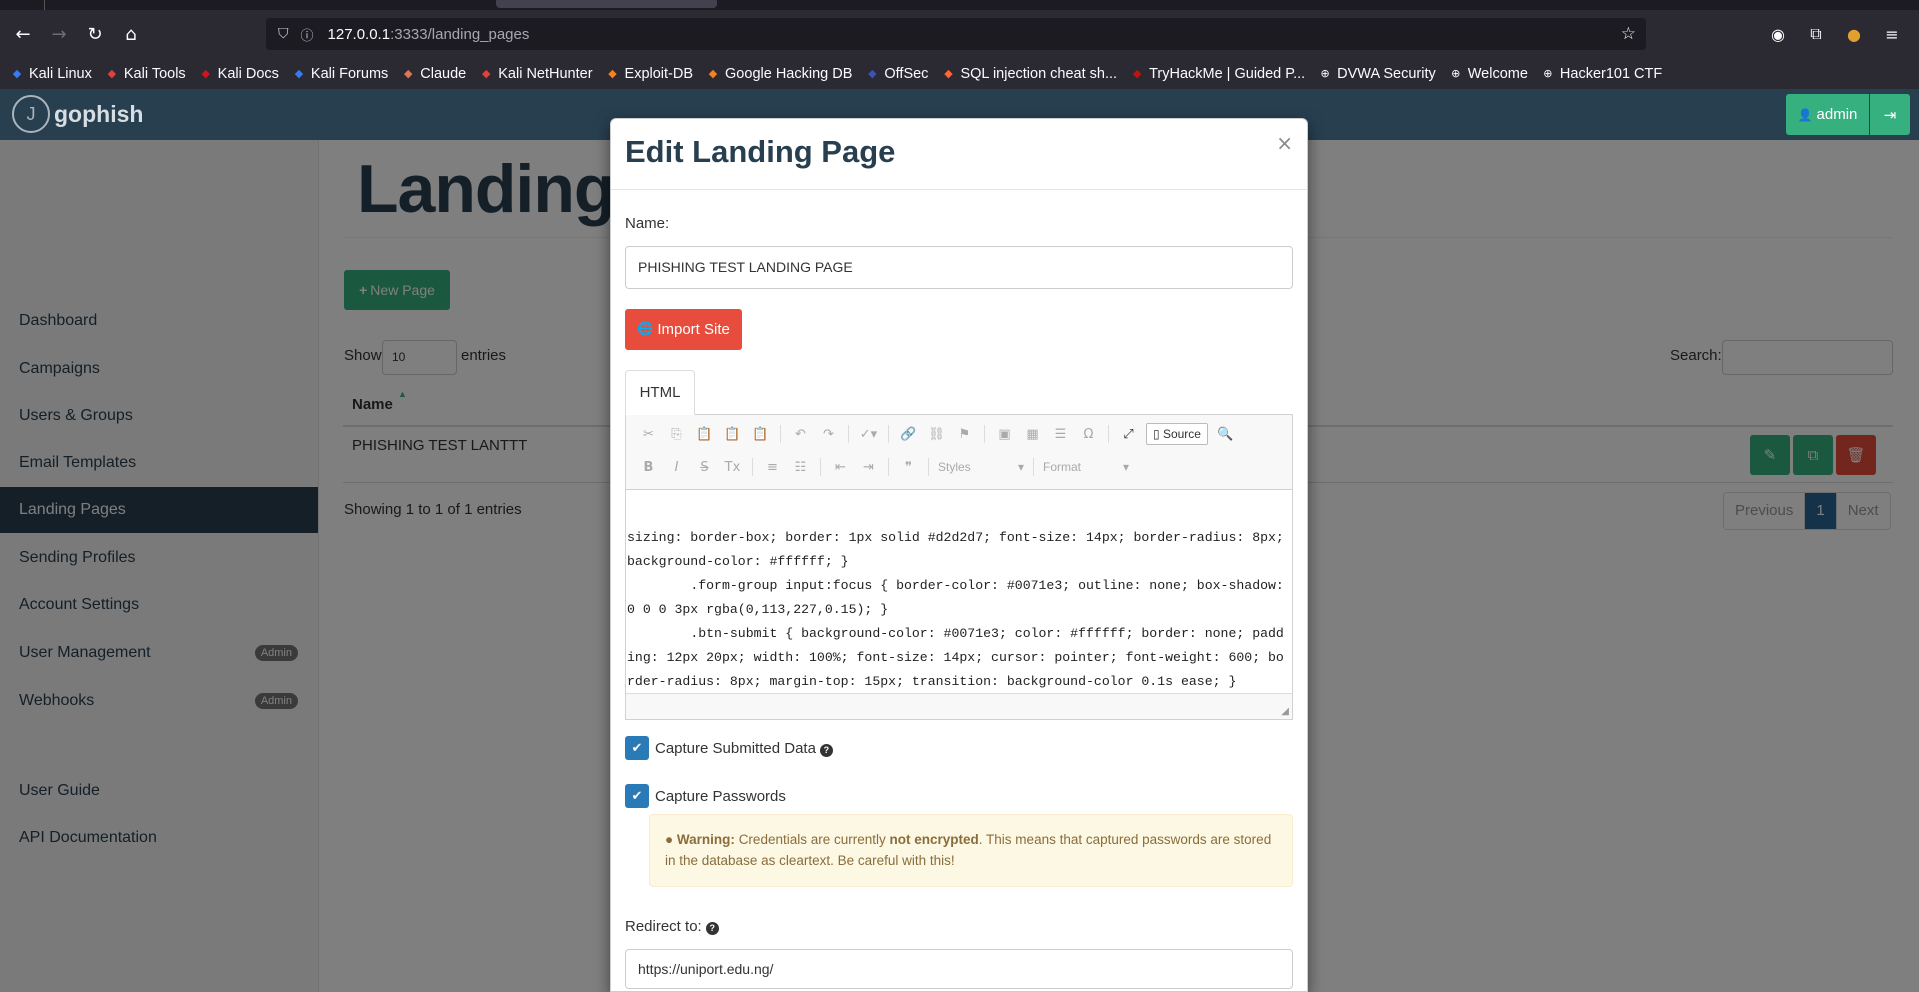 This screenshot has width=1919, height=992. What do you see at coordinates (340, 74) in the screenshot?
I see `bookmark-item: ◆ Kali Forums` at bounding box center [340, 74].